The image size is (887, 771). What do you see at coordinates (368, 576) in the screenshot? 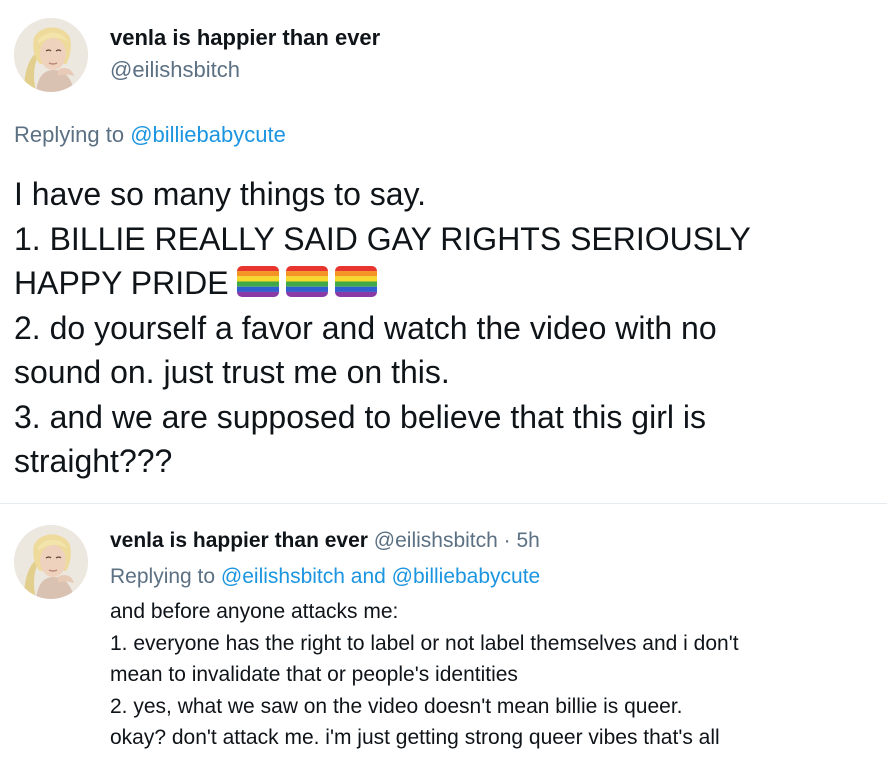
I see `replying-and-label: and` at bounding box center [368, 576].